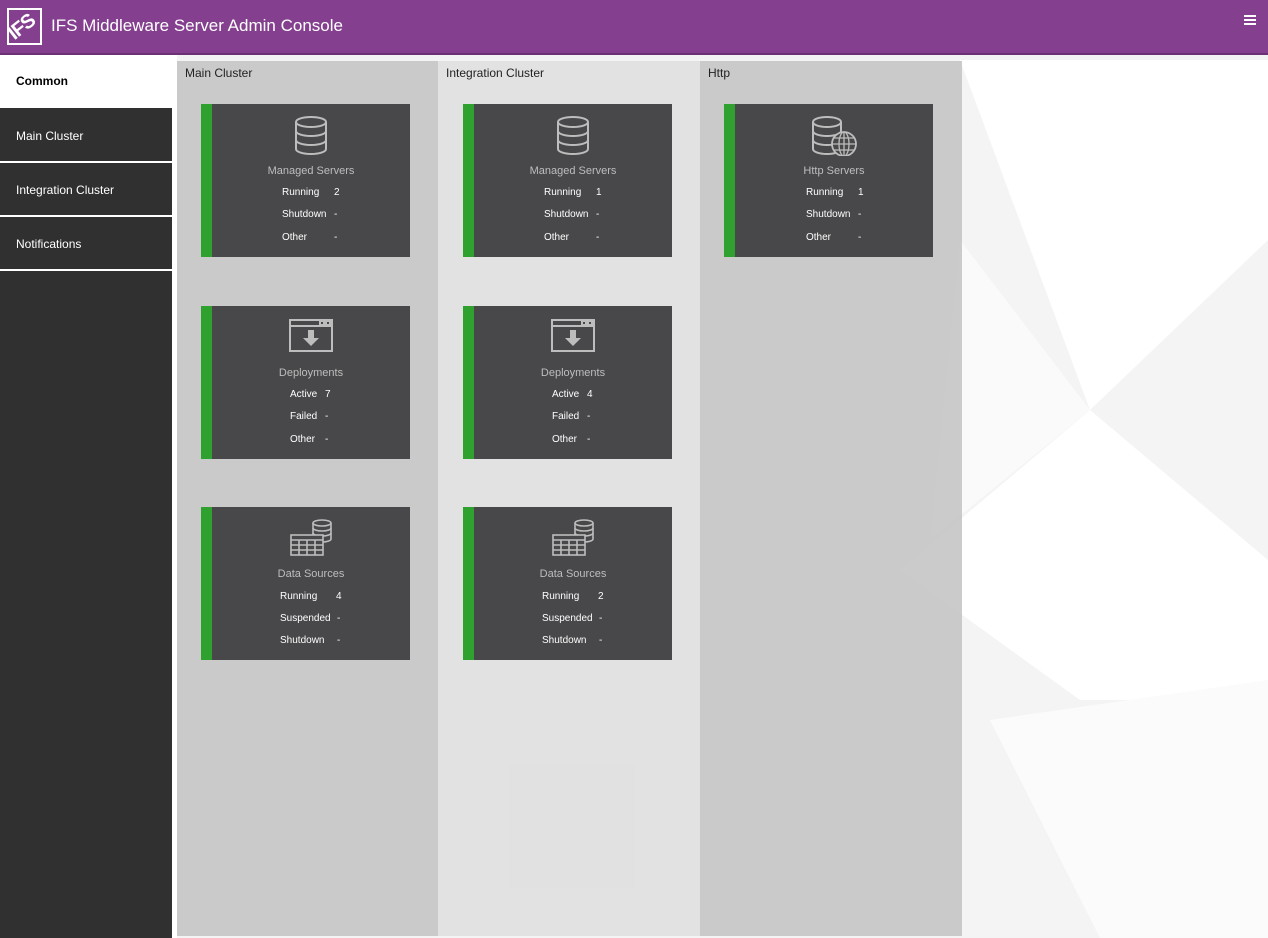  Describe the element at coordinates (65, 190) in the screenshot. I see `sidebar-item-label: Integration Cluster` at that location.